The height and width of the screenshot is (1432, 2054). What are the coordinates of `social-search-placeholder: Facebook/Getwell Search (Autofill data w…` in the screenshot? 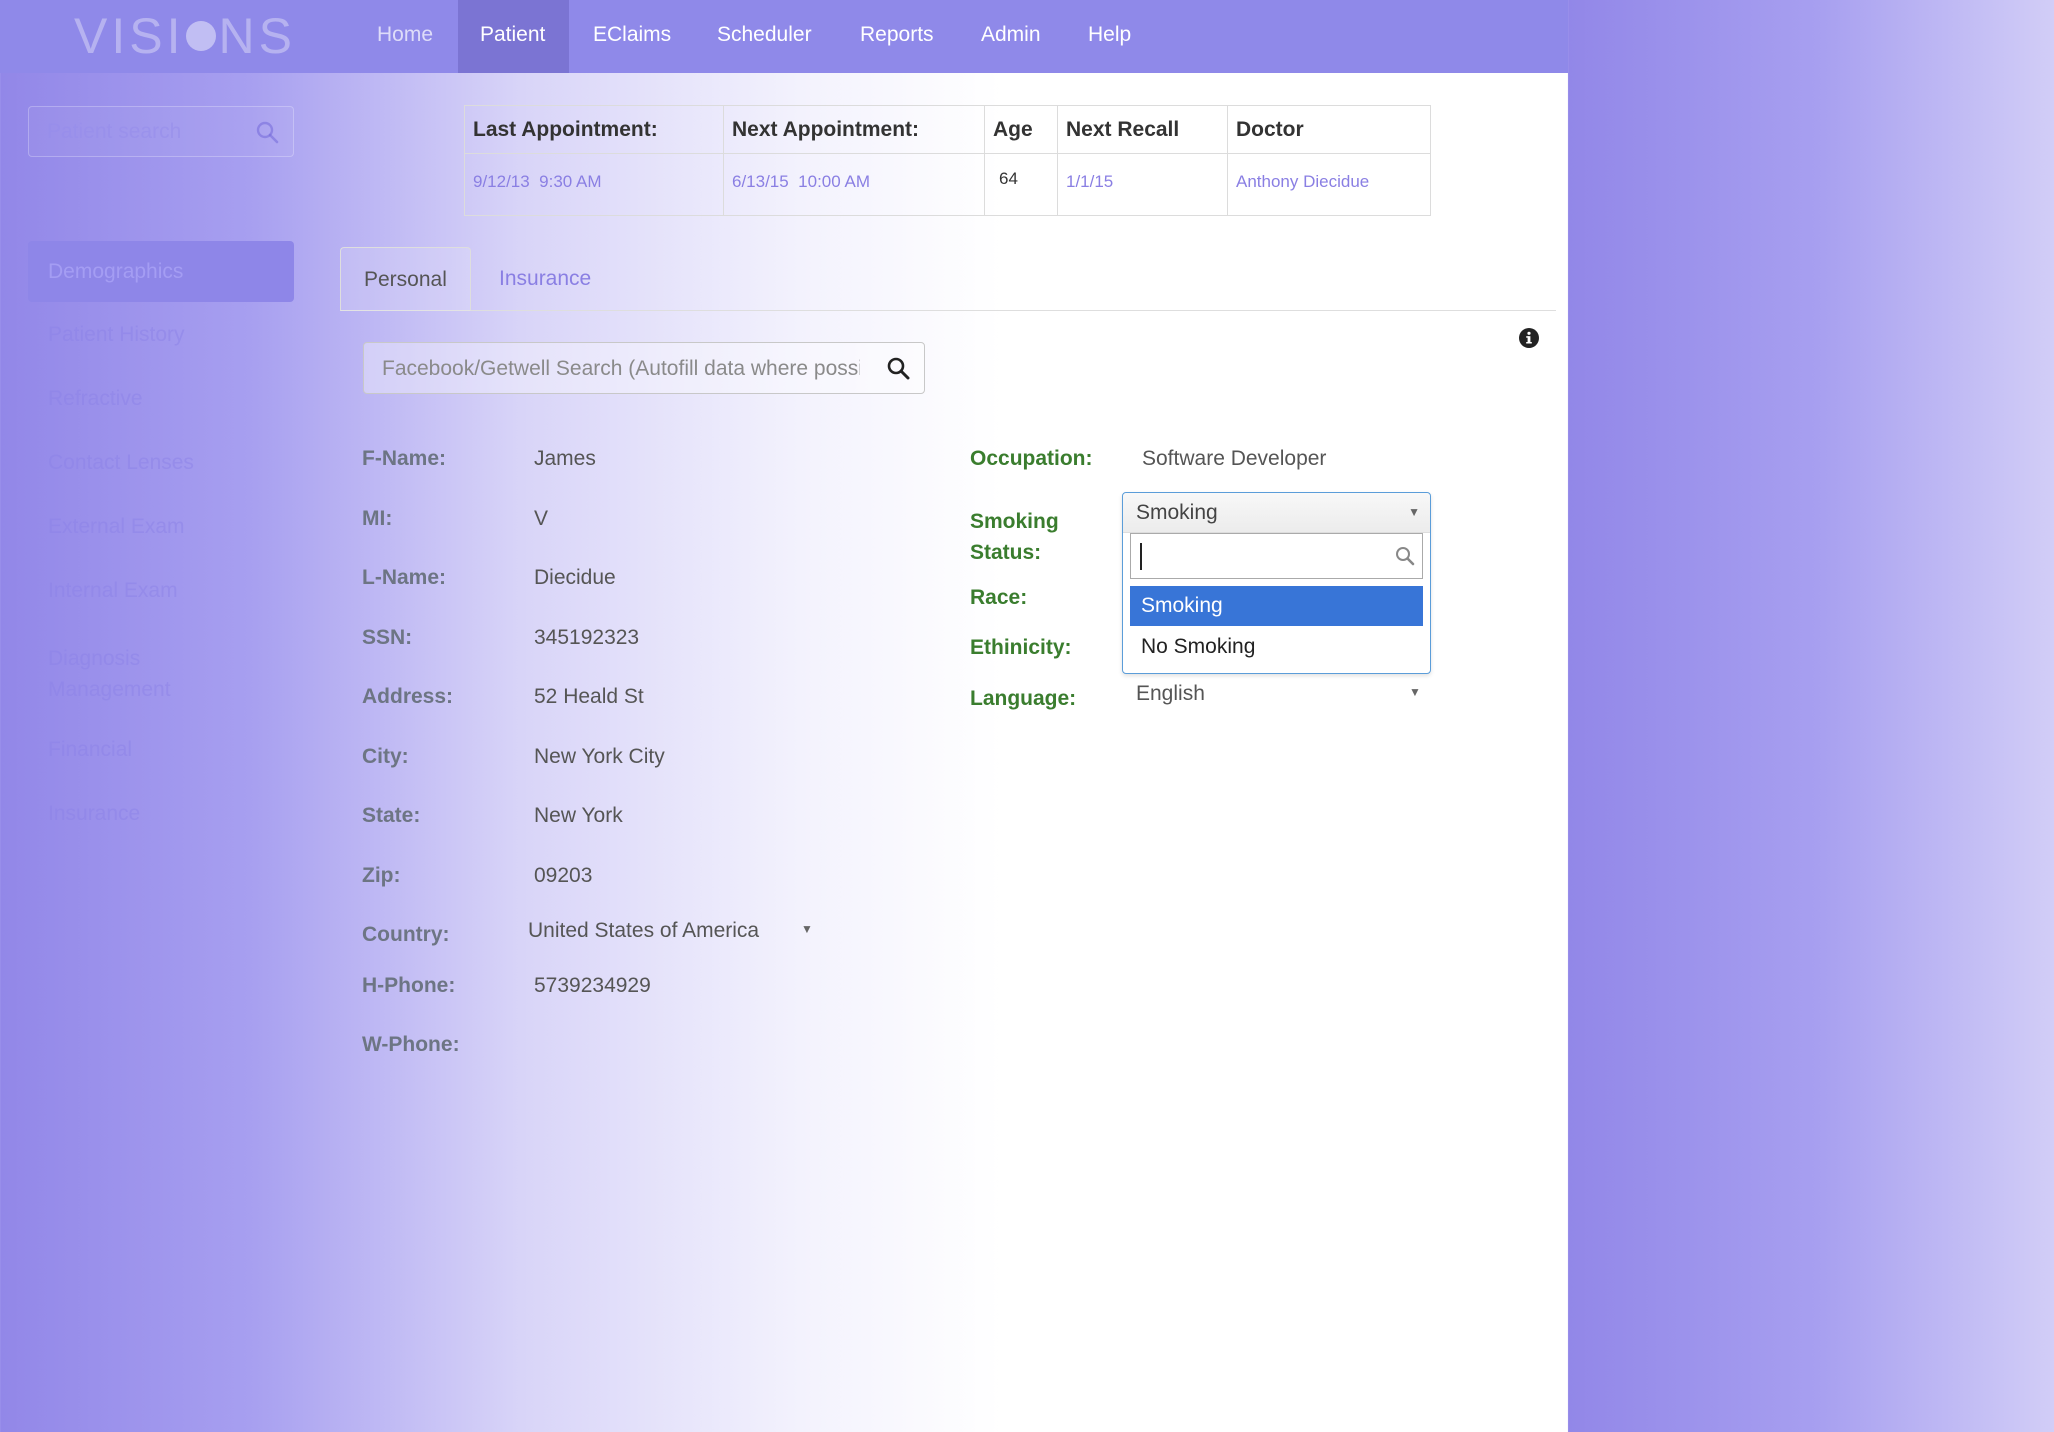 It's located at (621, 368).